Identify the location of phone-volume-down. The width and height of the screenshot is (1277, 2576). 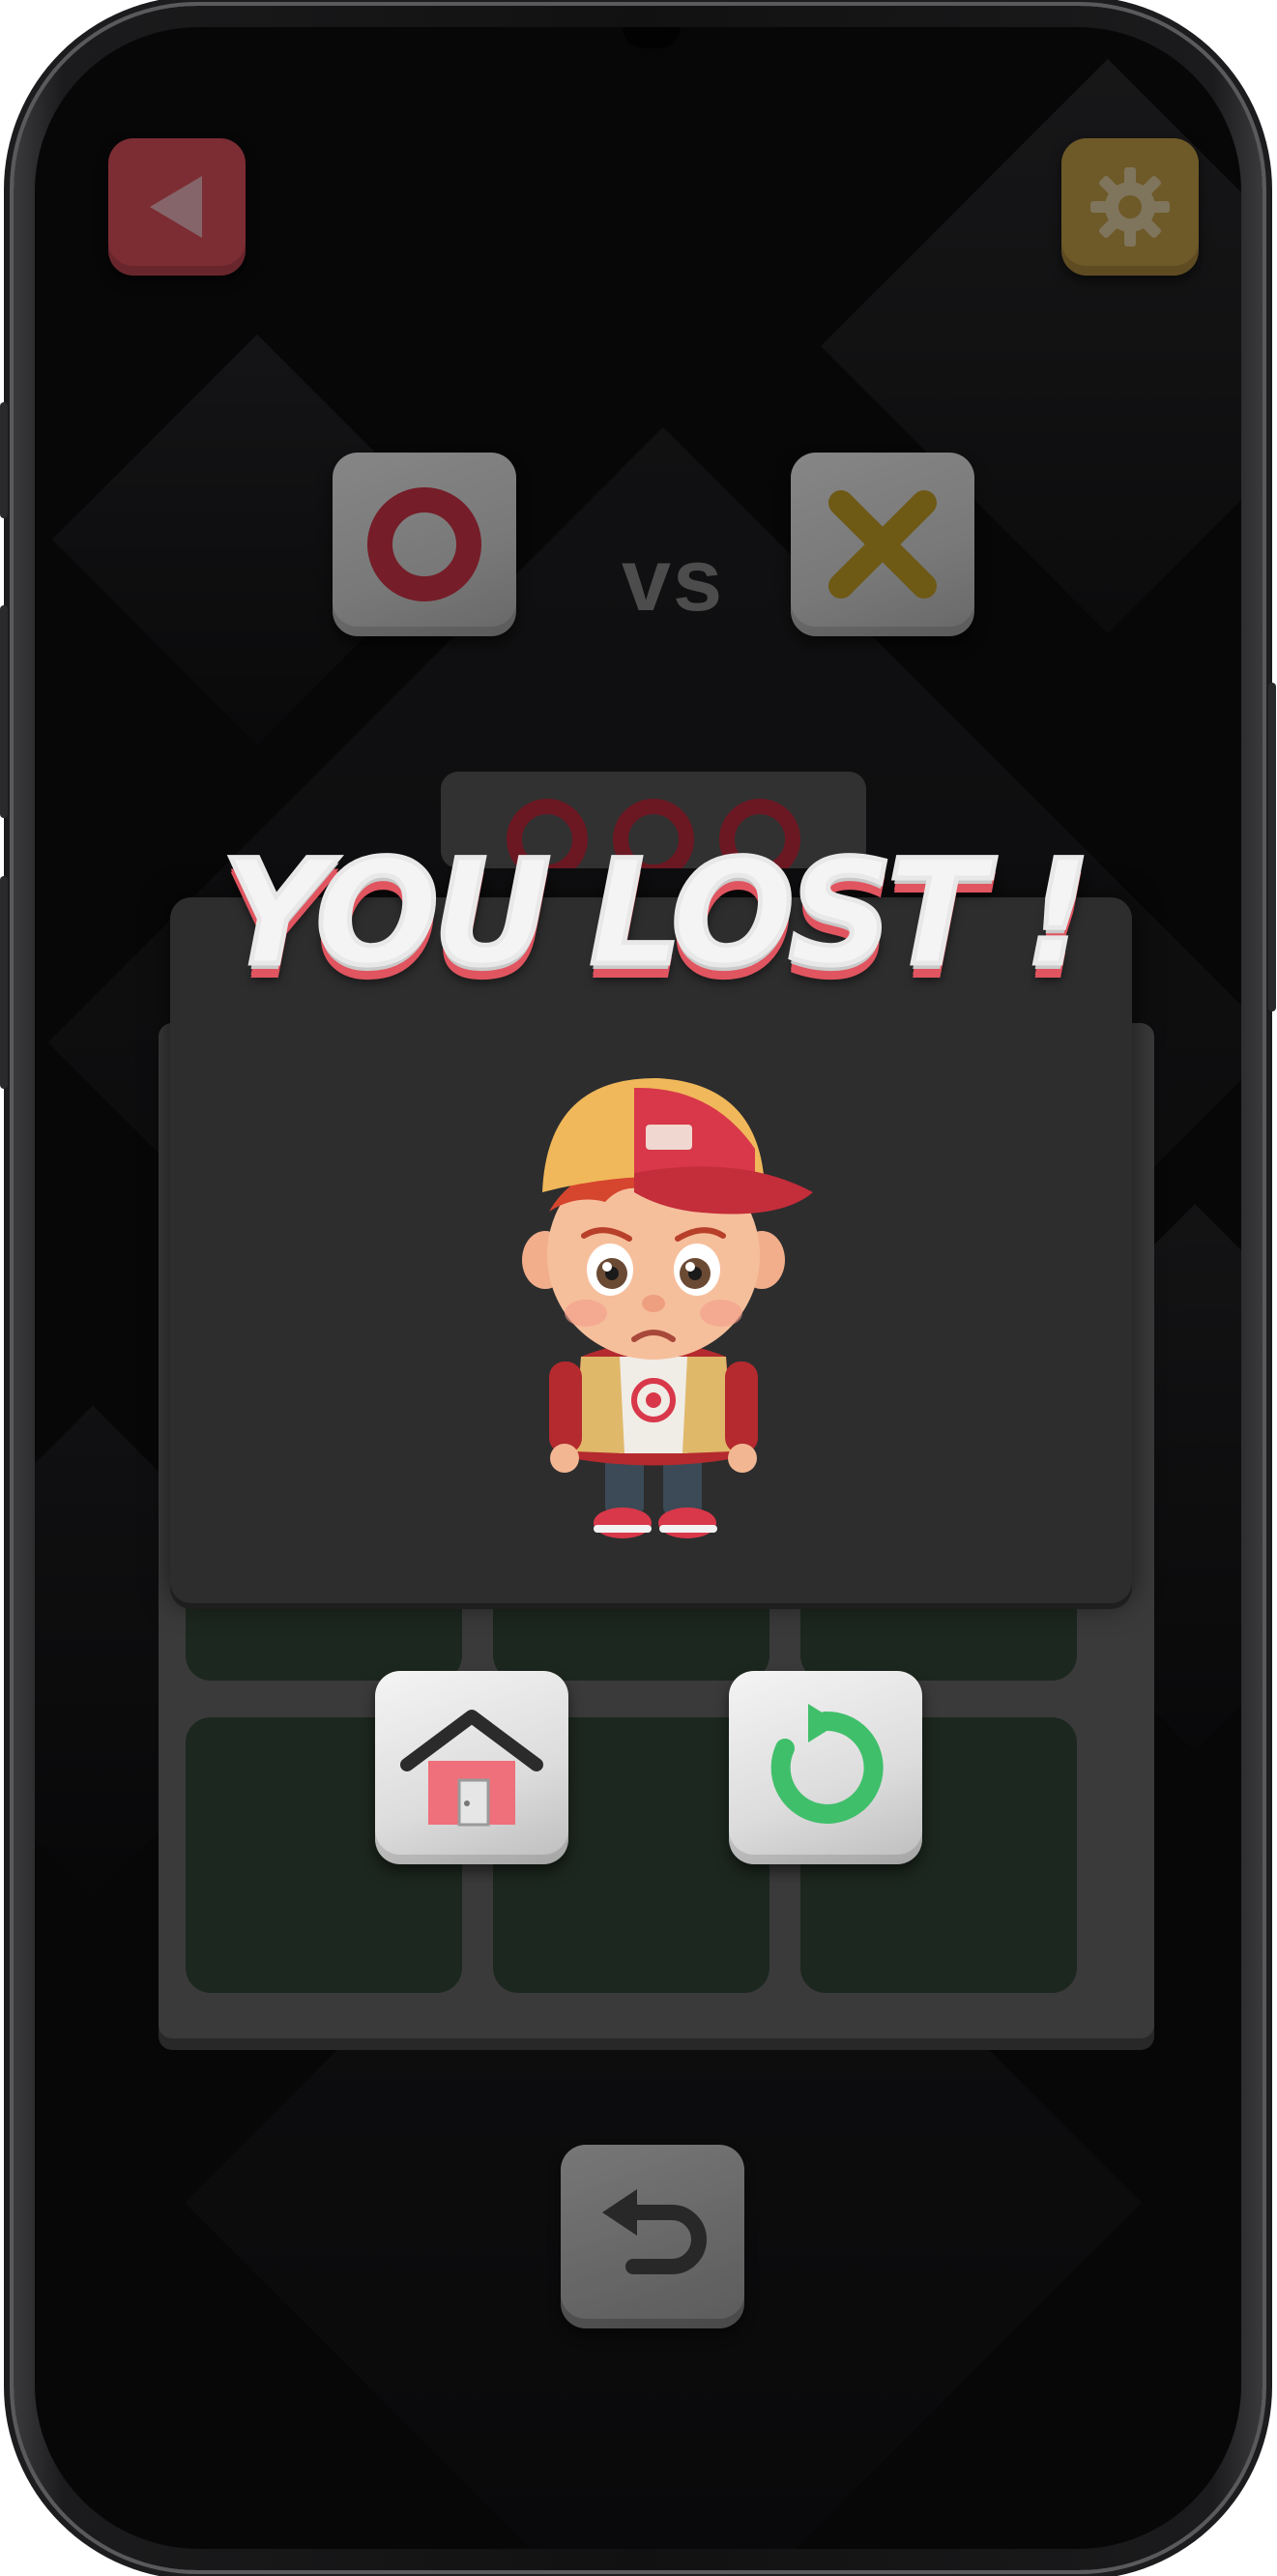
(4, 982).